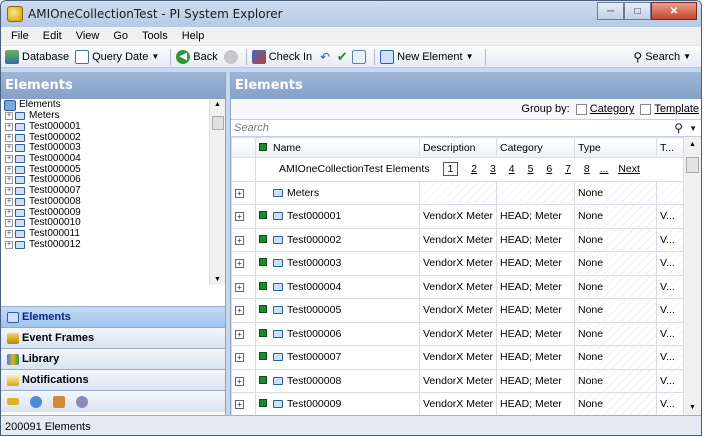 This screenshot has width=704, height=438. Describe the element at coordinates (337, 263) in the screenshot. I see `name-cell: Test000003` at that location.